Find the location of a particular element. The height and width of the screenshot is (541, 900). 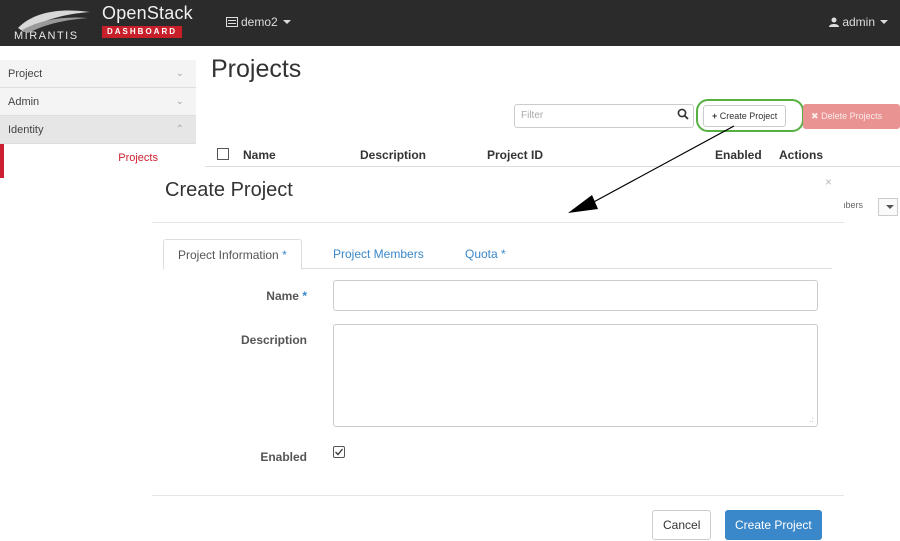

search-icon is located at coordinates (683, 114).